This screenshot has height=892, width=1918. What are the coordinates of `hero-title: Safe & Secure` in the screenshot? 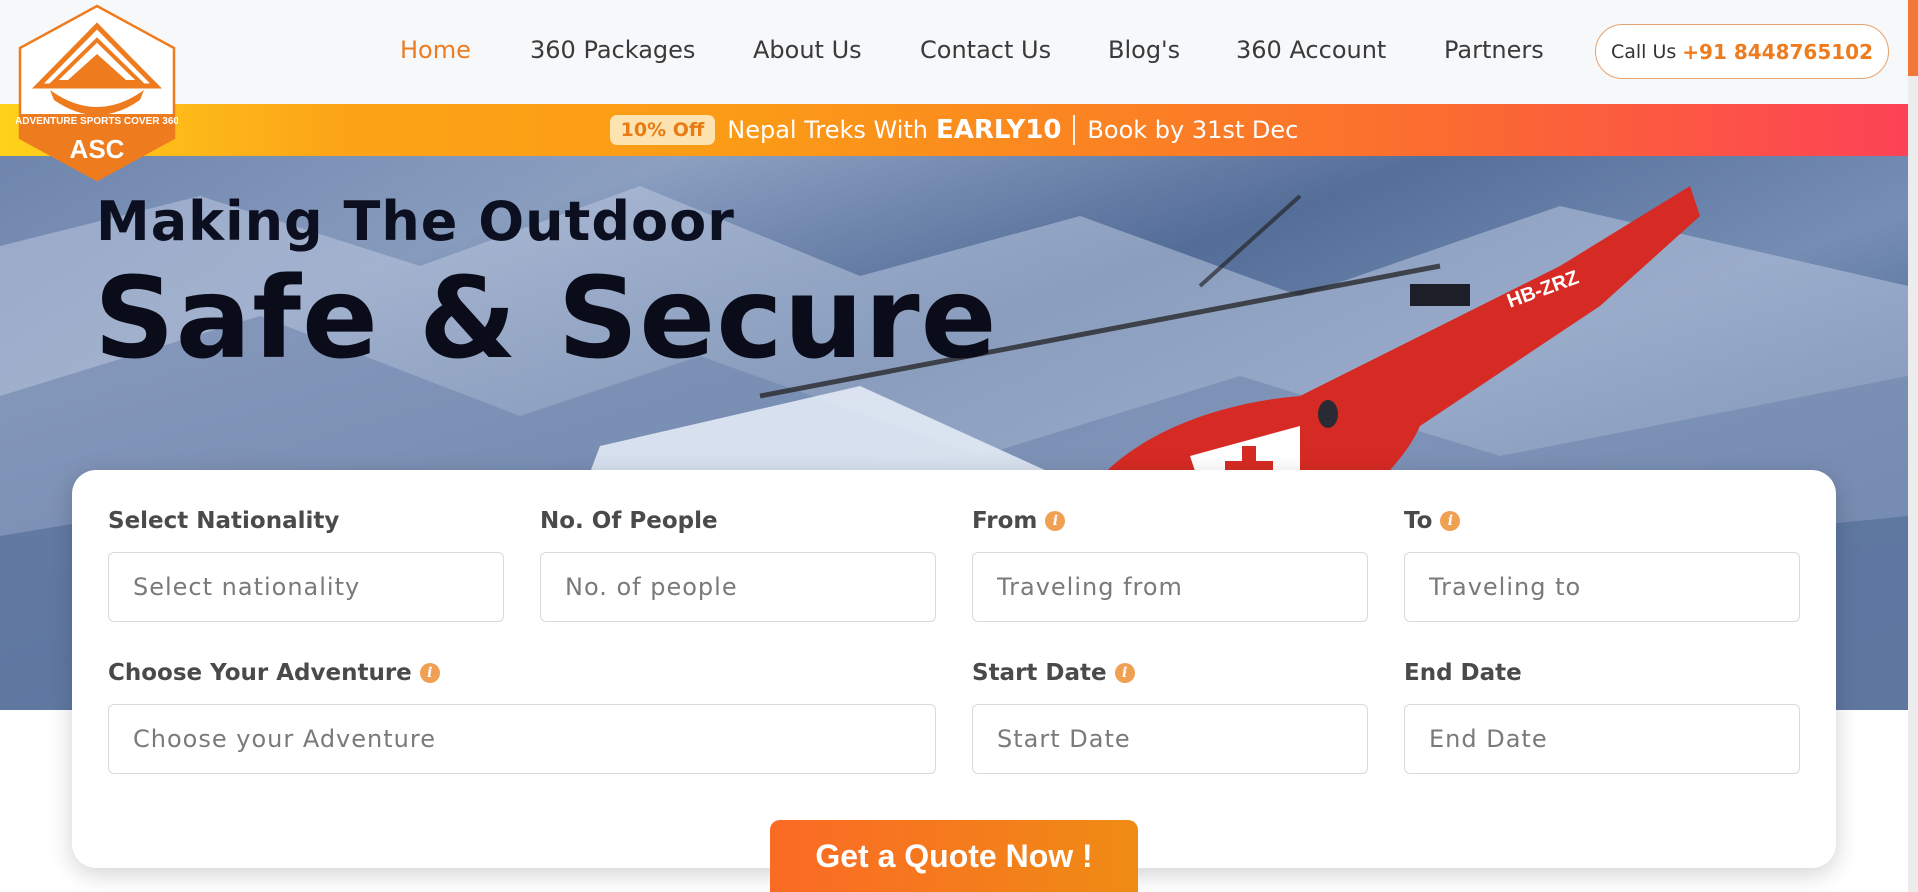 It's located at (546, 319).